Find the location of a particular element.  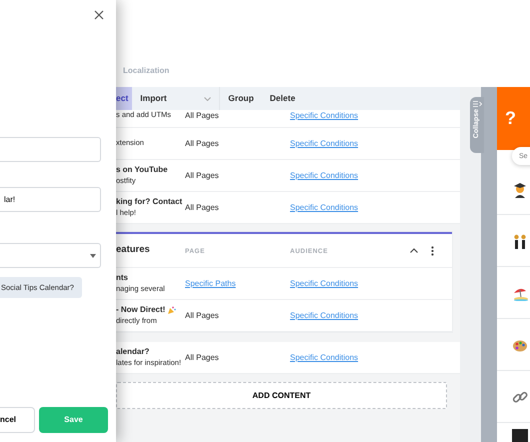

toolbar-button: Delete is located at coordinates (283, 98).